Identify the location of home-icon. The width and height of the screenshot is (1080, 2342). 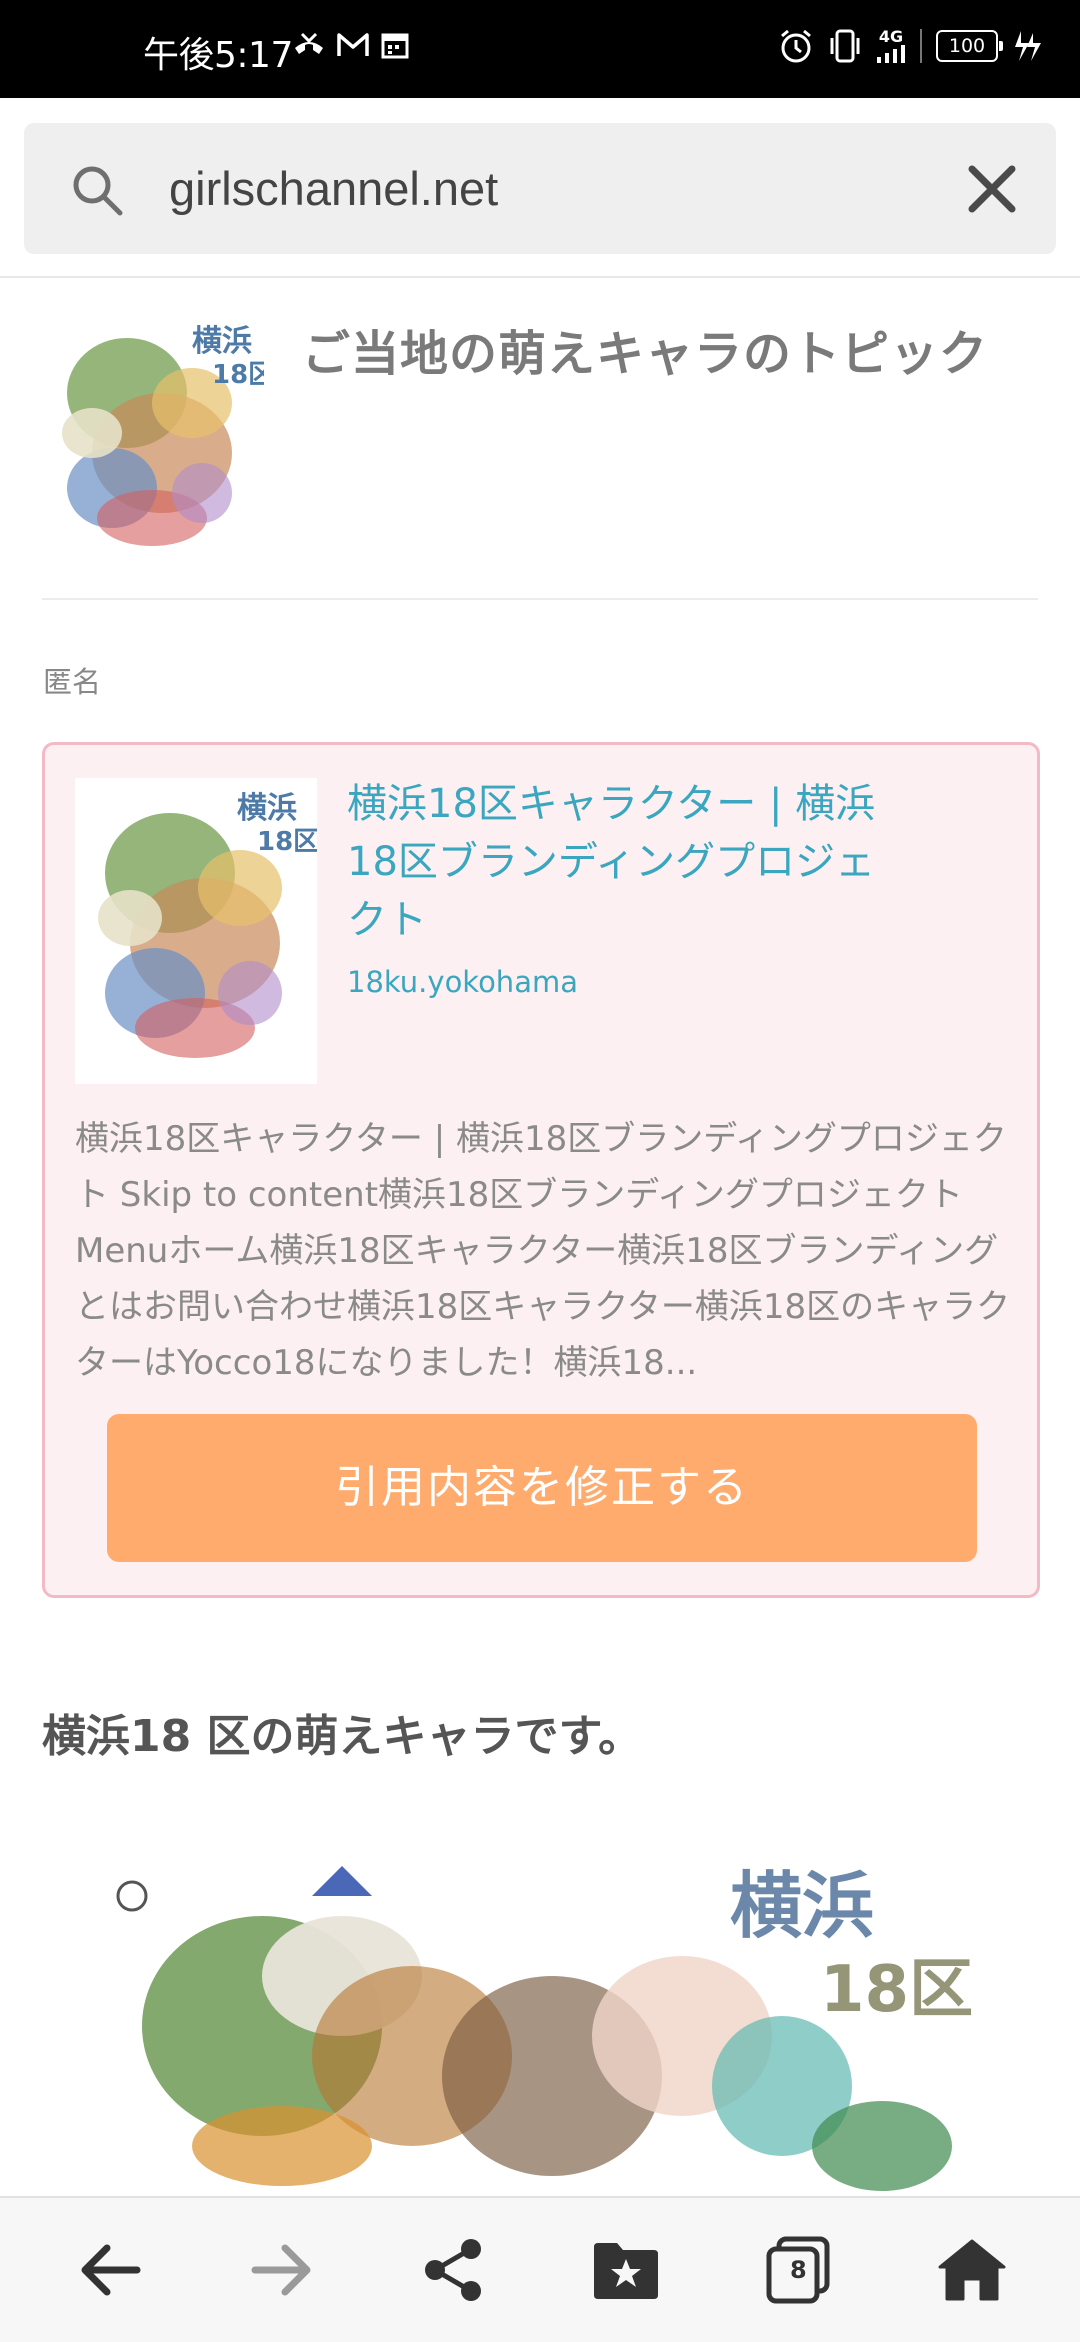
(972, 2270).